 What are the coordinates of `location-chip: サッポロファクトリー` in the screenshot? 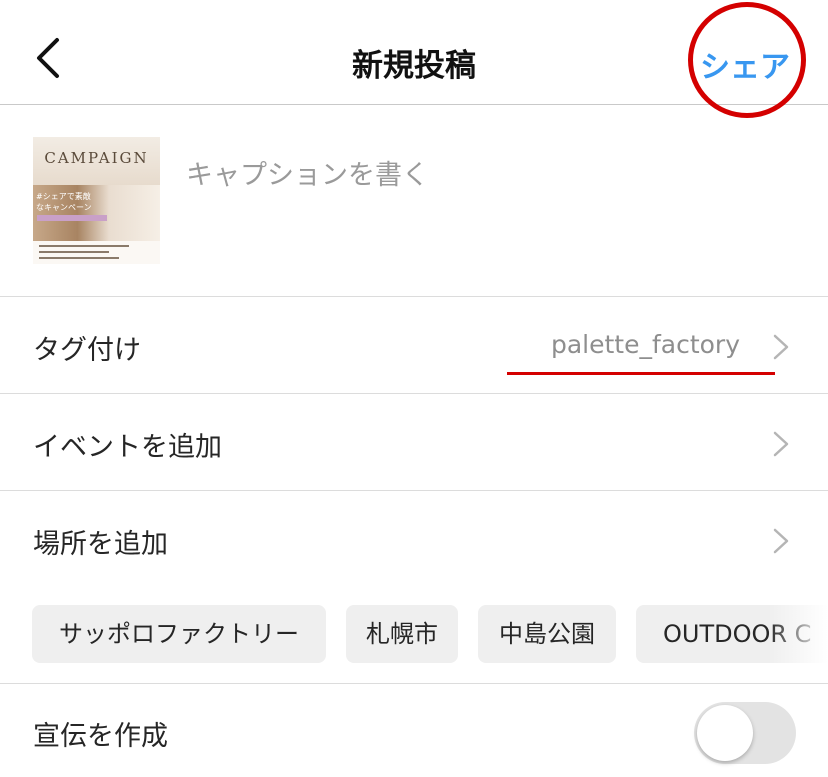 It's located at (179, 634).